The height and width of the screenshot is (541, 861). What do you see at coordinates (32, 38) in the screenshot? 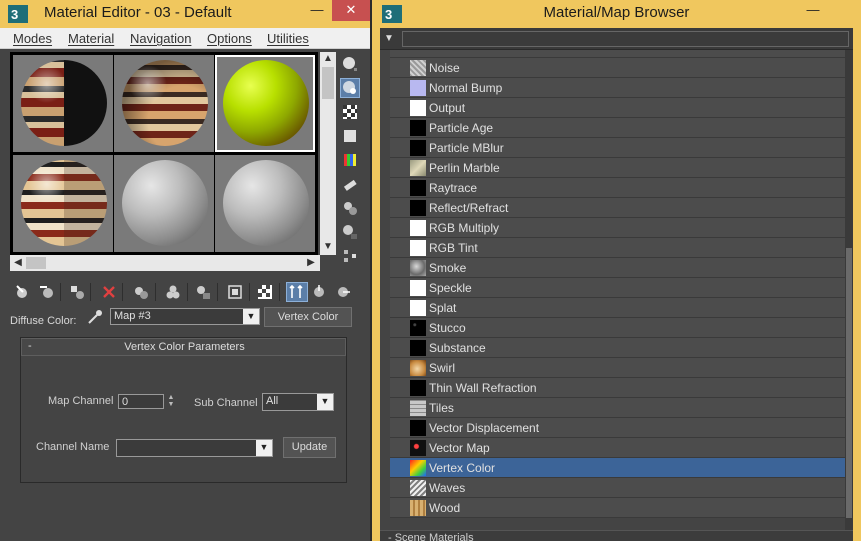
I see `menu-modes: Modes` at bounding box center [32, 38].